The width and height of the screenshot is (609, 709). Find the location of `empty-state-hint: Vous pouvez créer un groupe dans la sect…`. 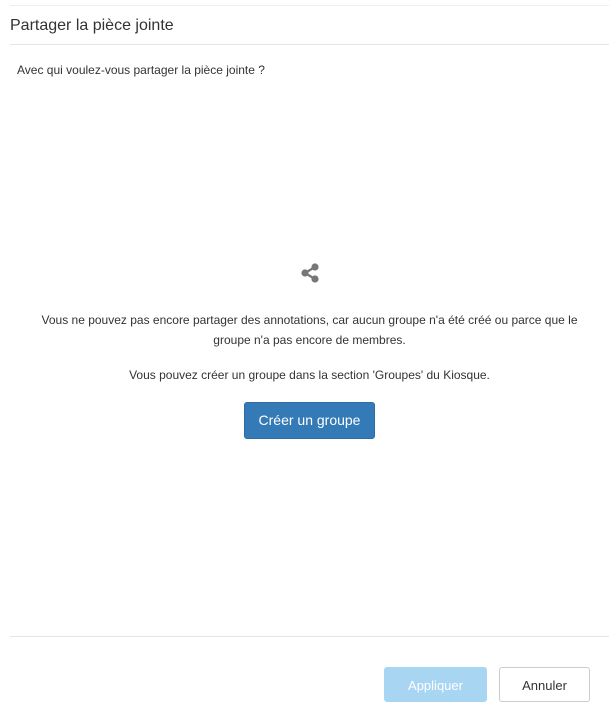

empty-state-hint: Vous pouvez créer un groupe dans la sect… is located at coordinates (309, 375).